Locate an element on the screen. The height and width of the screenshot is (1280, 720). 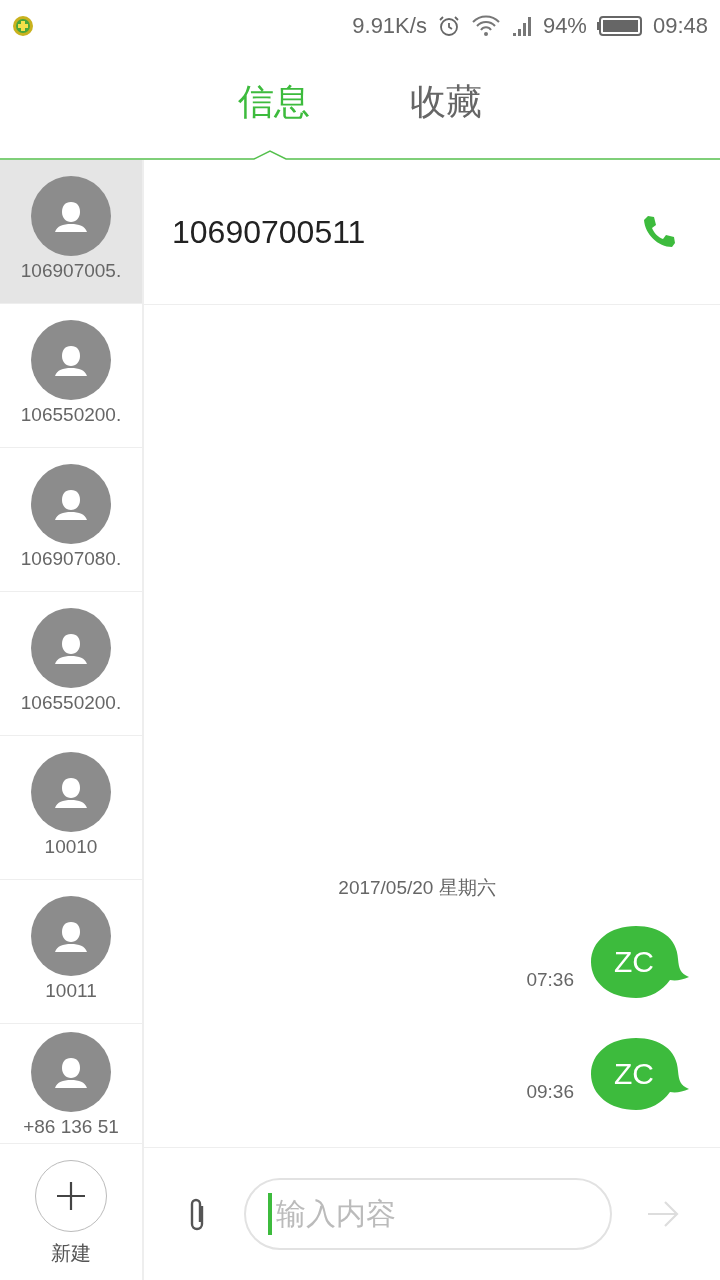
battery-icon is located at coordinates (619, 26).